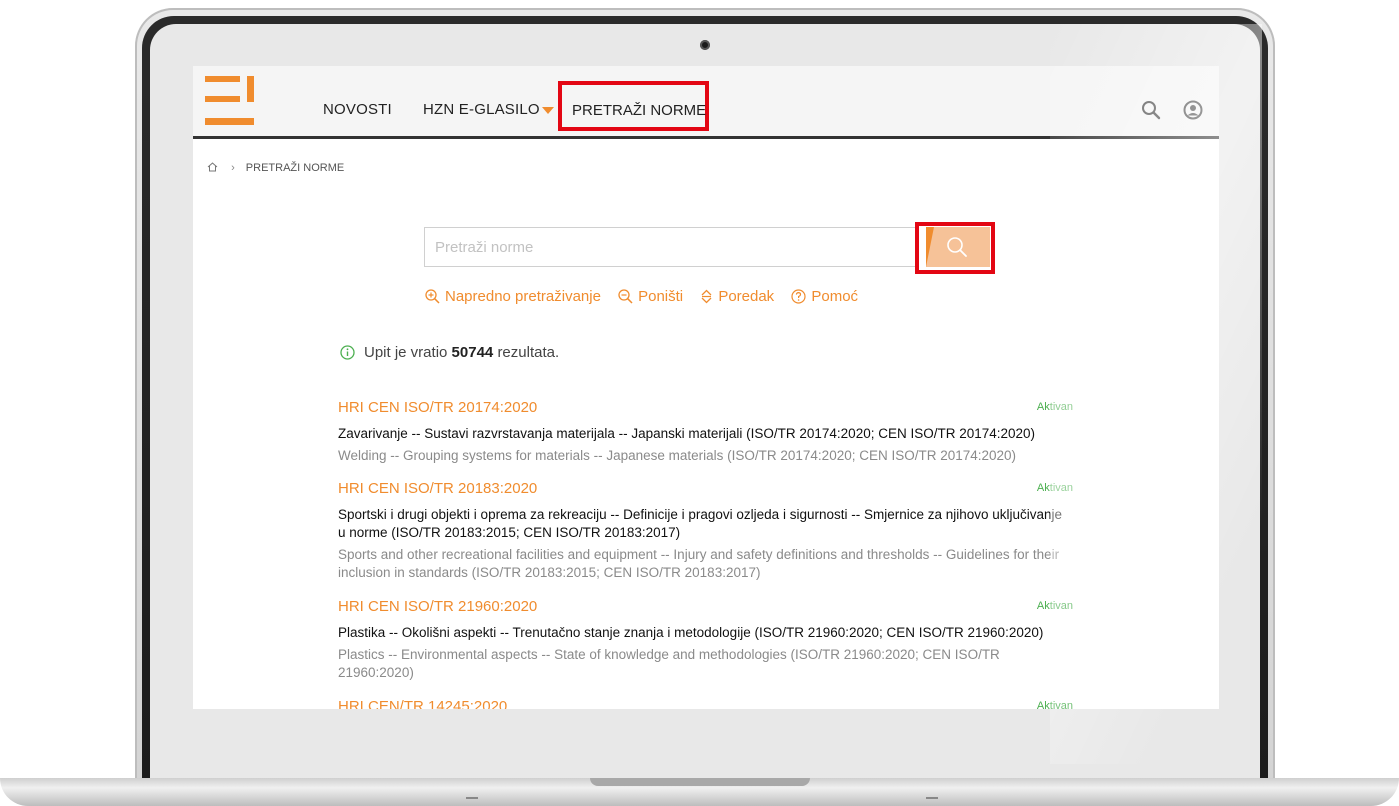 This screenshot has width=1399, height=806. Describe the element at coordinates (746, 296) in the screenshot. I see `sort-order-label: Poredak` at that location.